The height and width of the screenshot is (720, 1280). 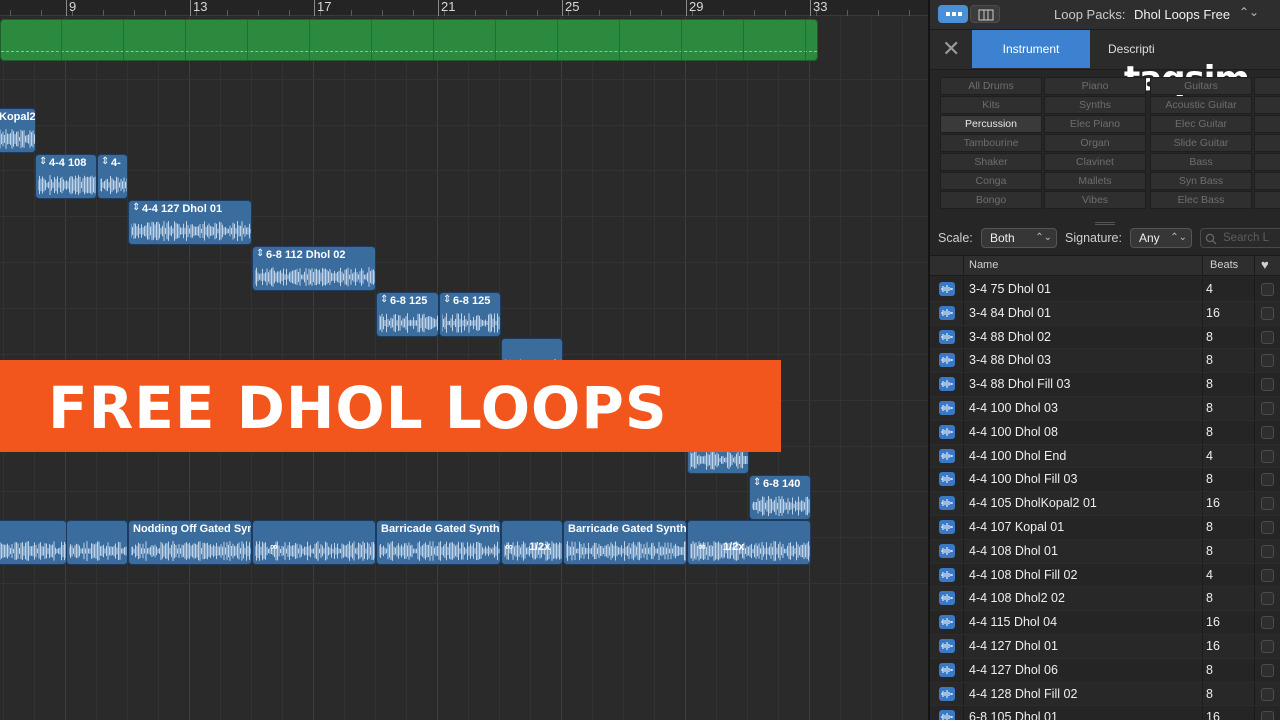 I want to click on keyword-button: Slide Guitar, so click(x=1201, y=143).